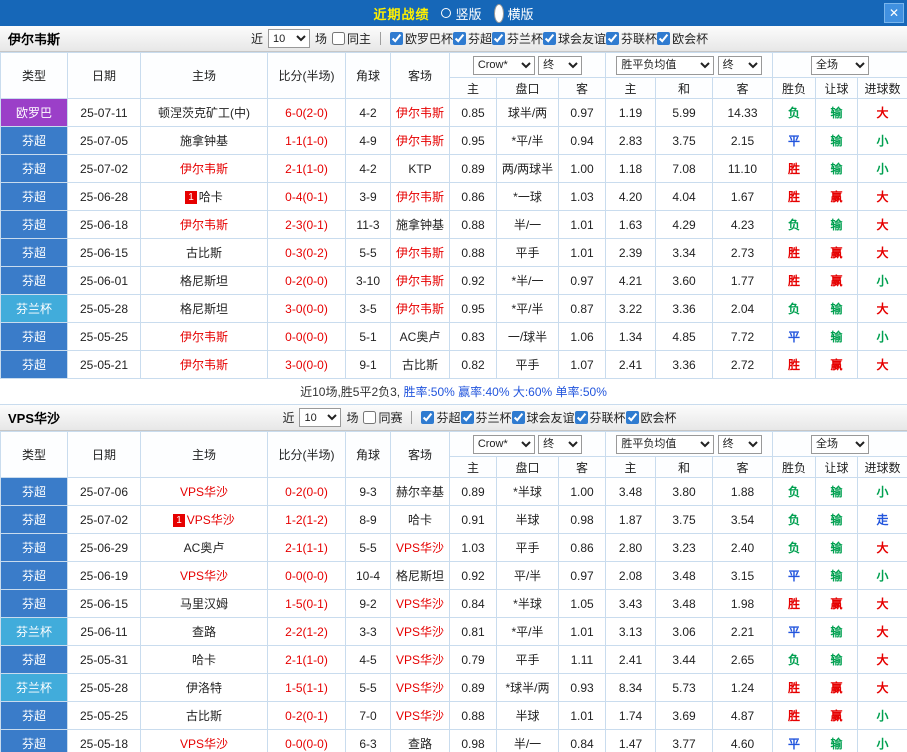 This screenshot has width=907, height=752. I want to click on same-home-checkbox, so click(338, 38).